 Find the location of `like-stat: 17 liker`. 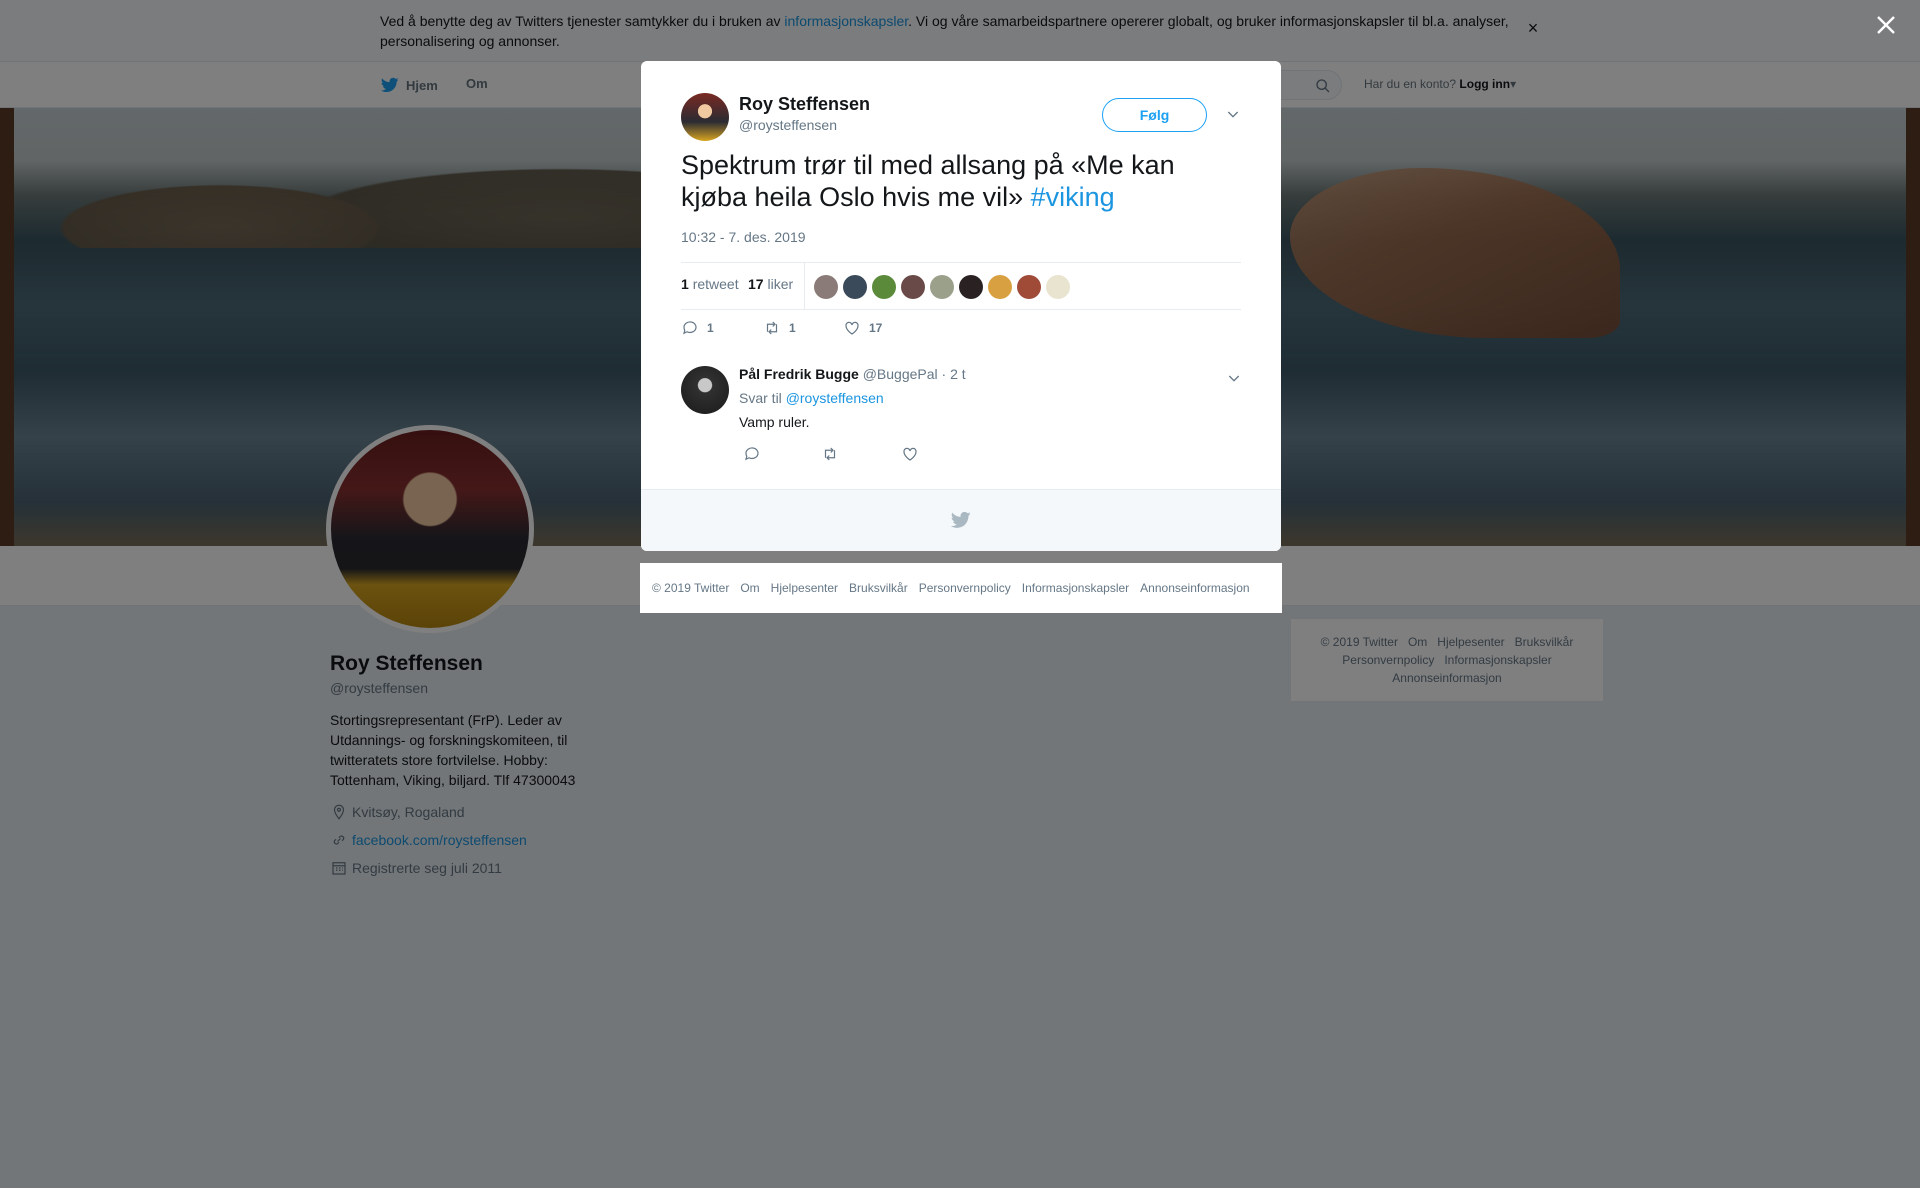

like-stat: 17 liker is located at coordinates (770, 284).